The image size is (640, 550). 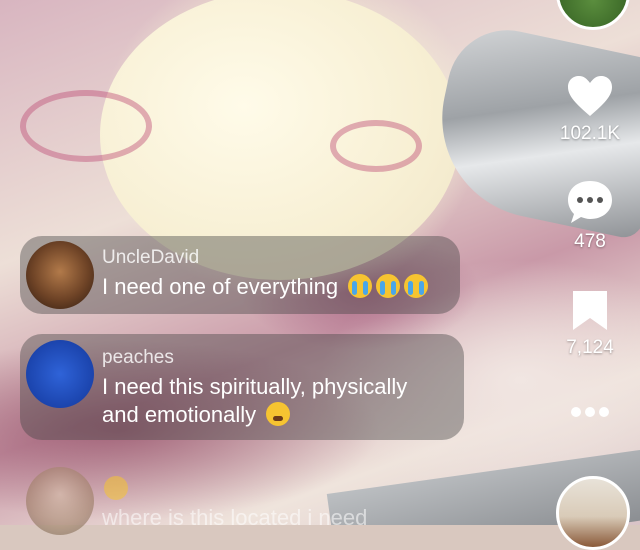 I want to click on comment-text: I need one of everything, so click(x=265, y=287).